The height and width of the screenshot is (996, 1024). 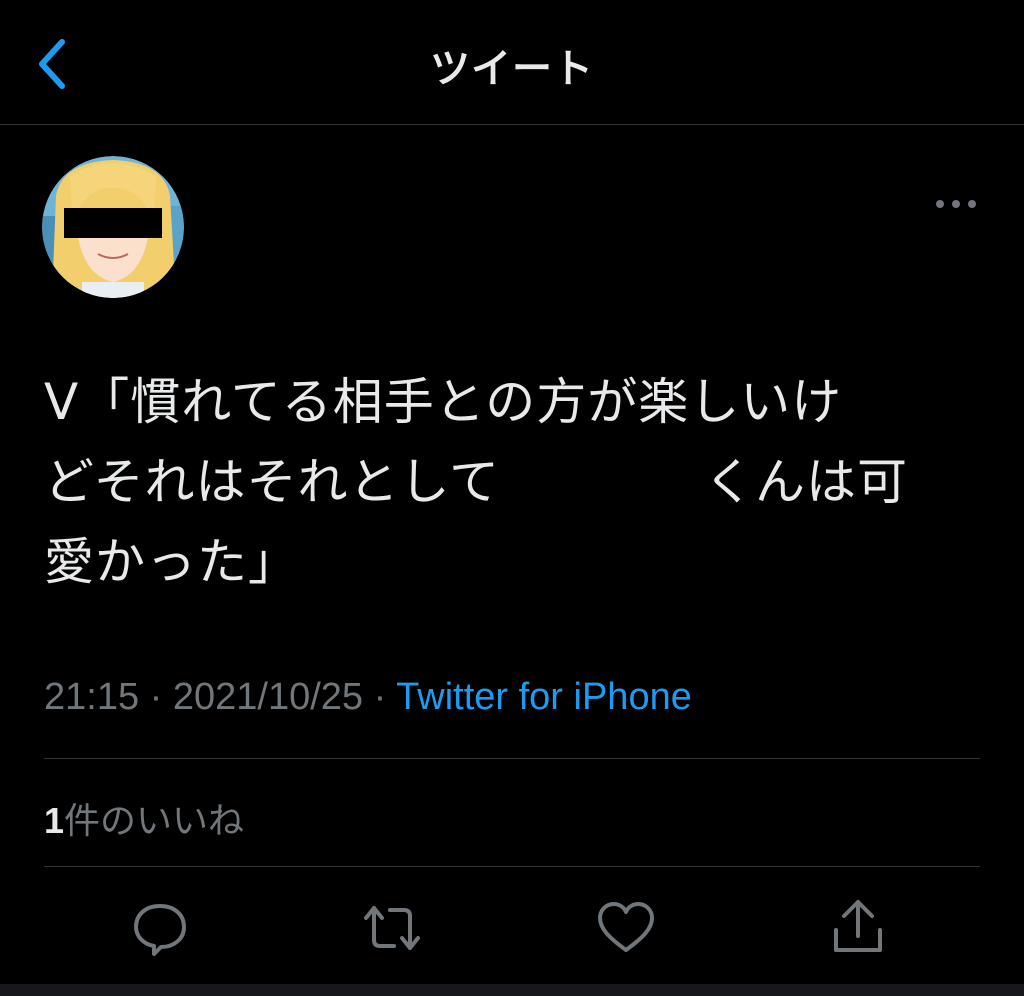 I want to click on avatar, so click(x=113, y=227).